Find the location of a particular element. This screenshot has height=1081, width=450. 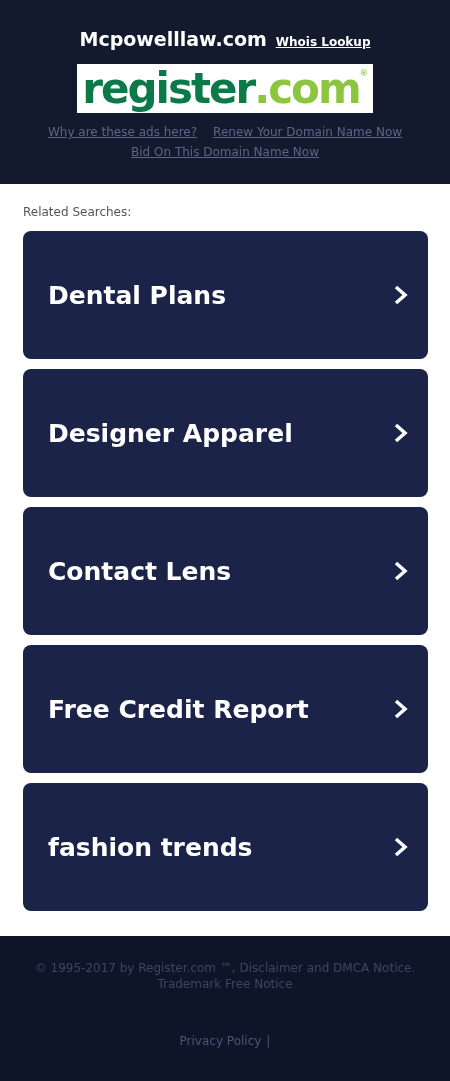

copyright-text: © 1995-2017 by Register.com ™, Disclaimer and DMCA Notice. is located at coordinates (225, 968).